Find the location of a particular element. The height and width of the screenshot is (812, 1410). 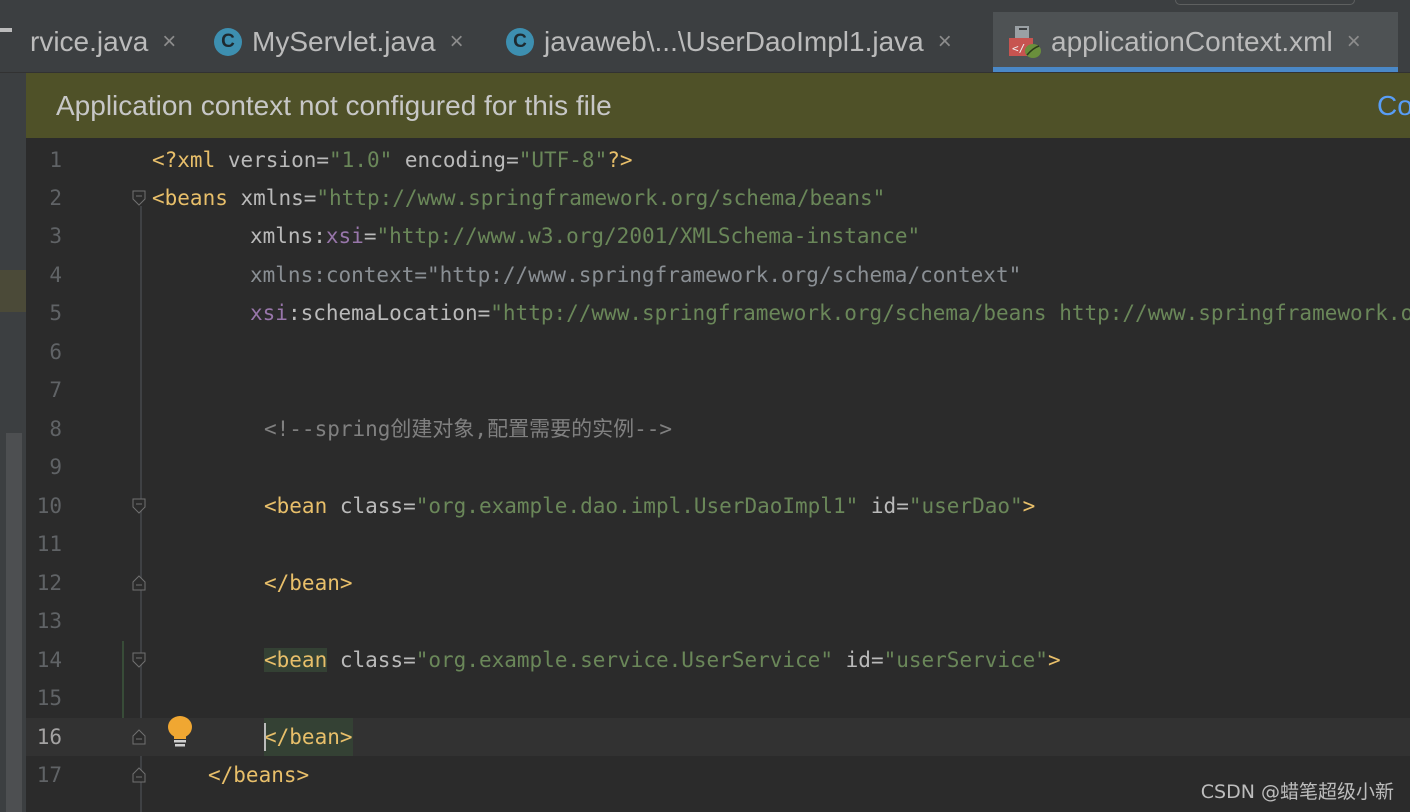

line-number: 6 is located at coordinates (55, 352).